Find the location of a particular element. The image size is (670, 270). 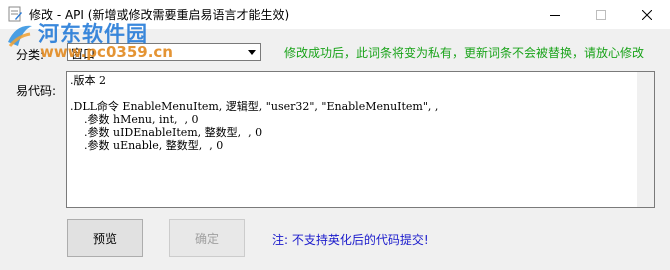

vertical-scrollbar is located at coordinates (645, 139).